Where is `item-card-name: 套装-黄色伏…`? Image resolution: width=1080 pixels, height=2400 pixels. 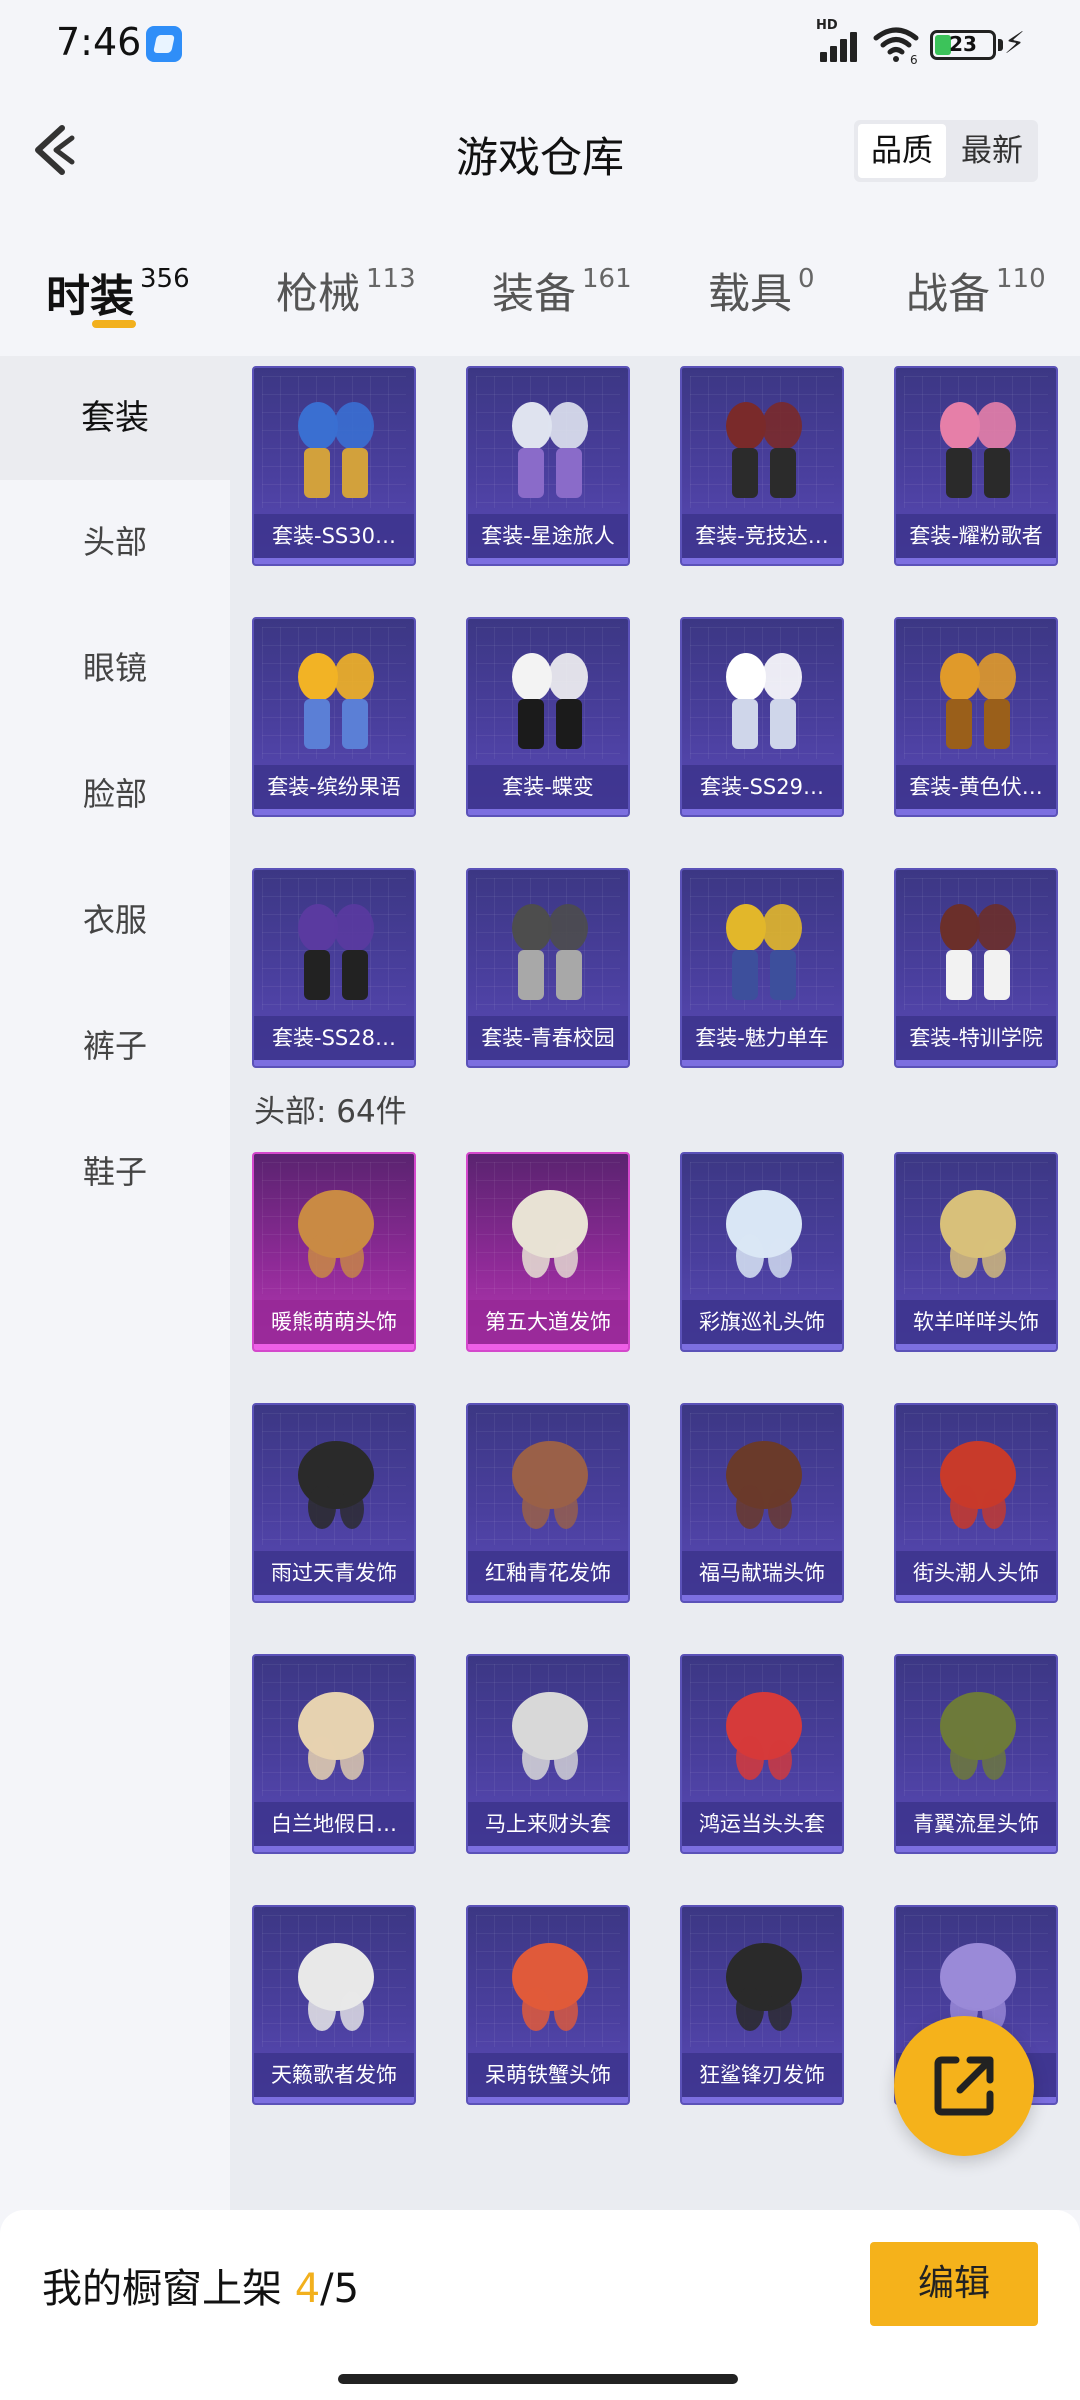
item-card-name: 套装-黄色伏… is located at coordinates (976, 787).